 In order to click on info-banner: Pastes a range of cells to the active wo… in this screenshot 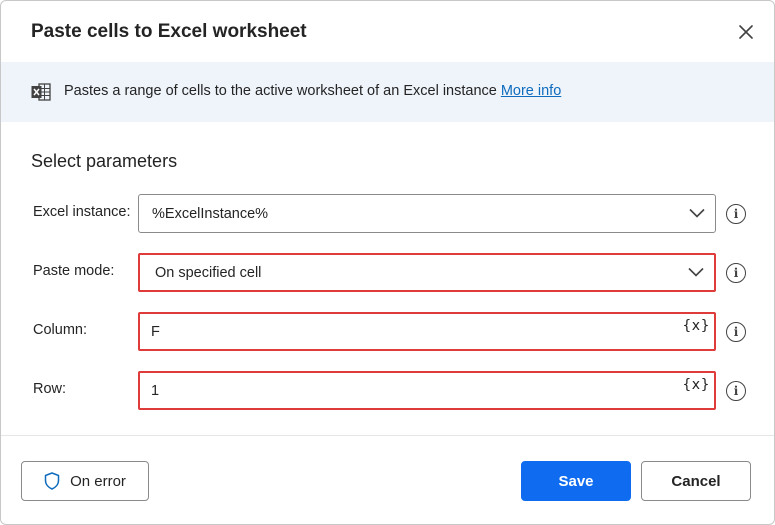, I will do `click(387, 92)`.